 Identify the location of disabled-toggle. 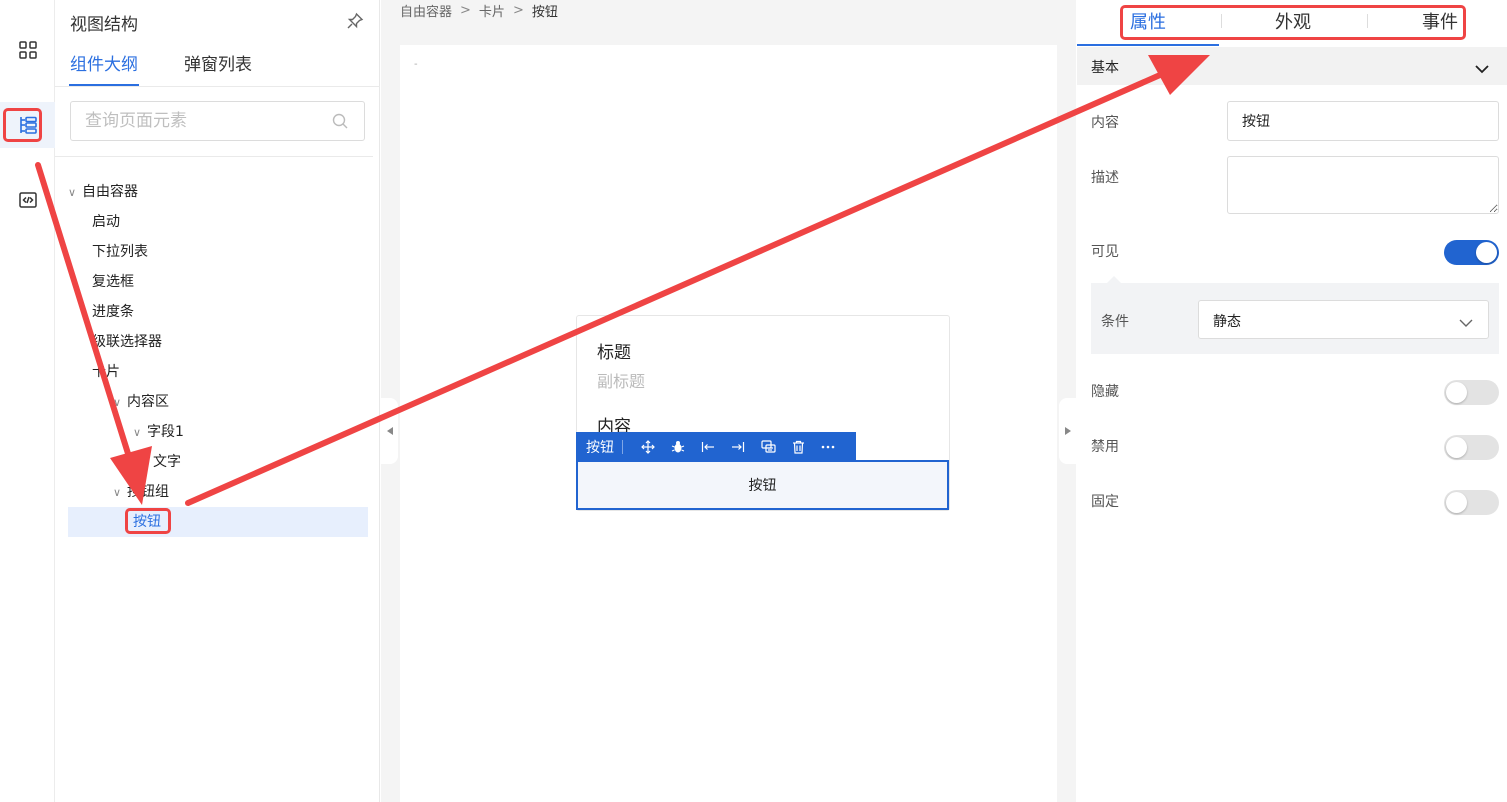
(1471, 447).